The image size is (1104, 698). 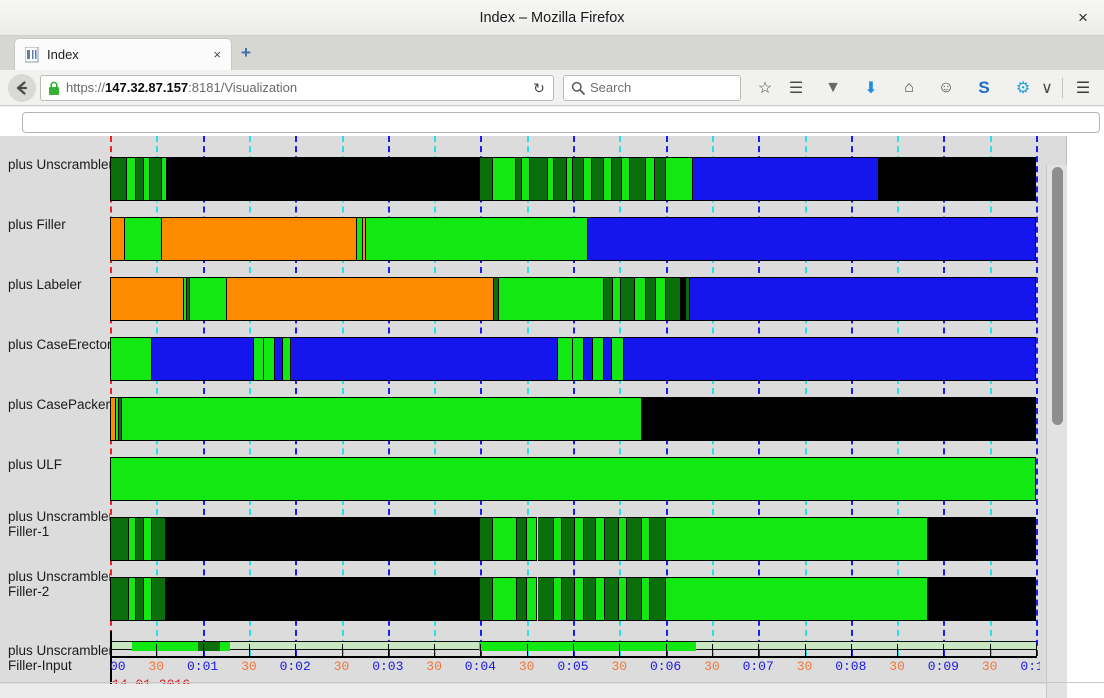 I want to click on page-text-input, so click(x=561, y=122).